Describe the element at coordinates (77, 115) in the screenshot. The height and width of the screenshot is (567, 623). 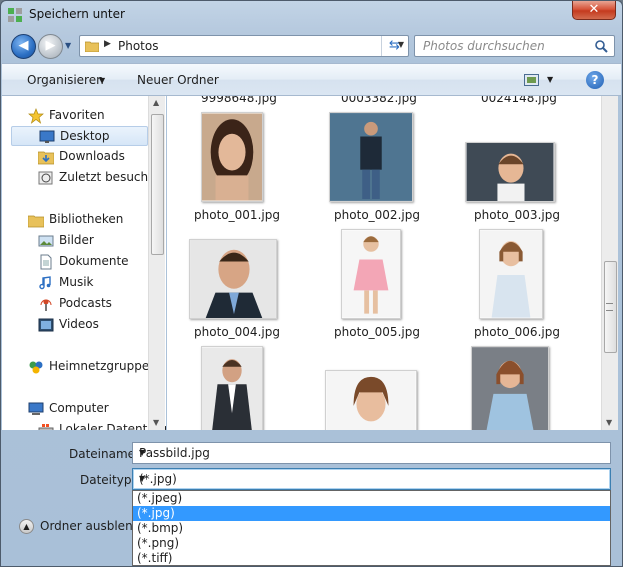
I see `sidebar-item-label: Favoriten` at that location.